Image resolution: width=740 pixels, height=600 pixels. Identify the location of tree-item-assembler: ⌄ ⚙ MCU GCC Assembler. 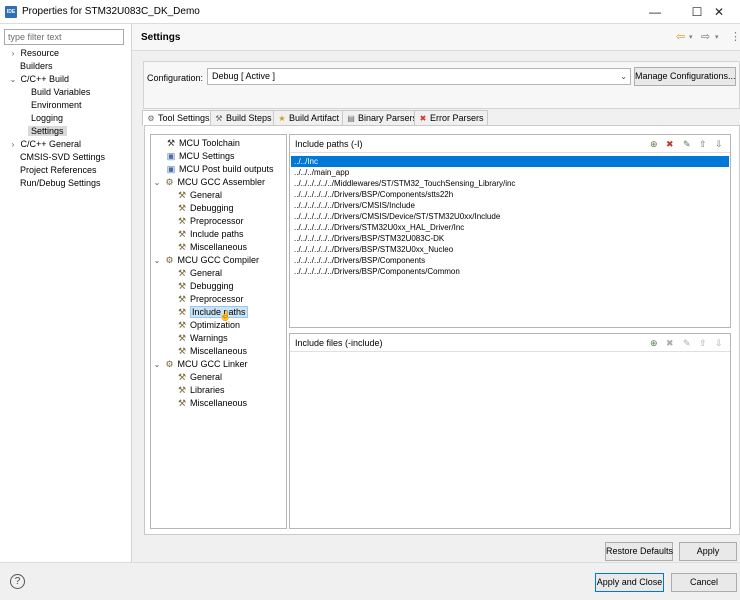
(218, 182).